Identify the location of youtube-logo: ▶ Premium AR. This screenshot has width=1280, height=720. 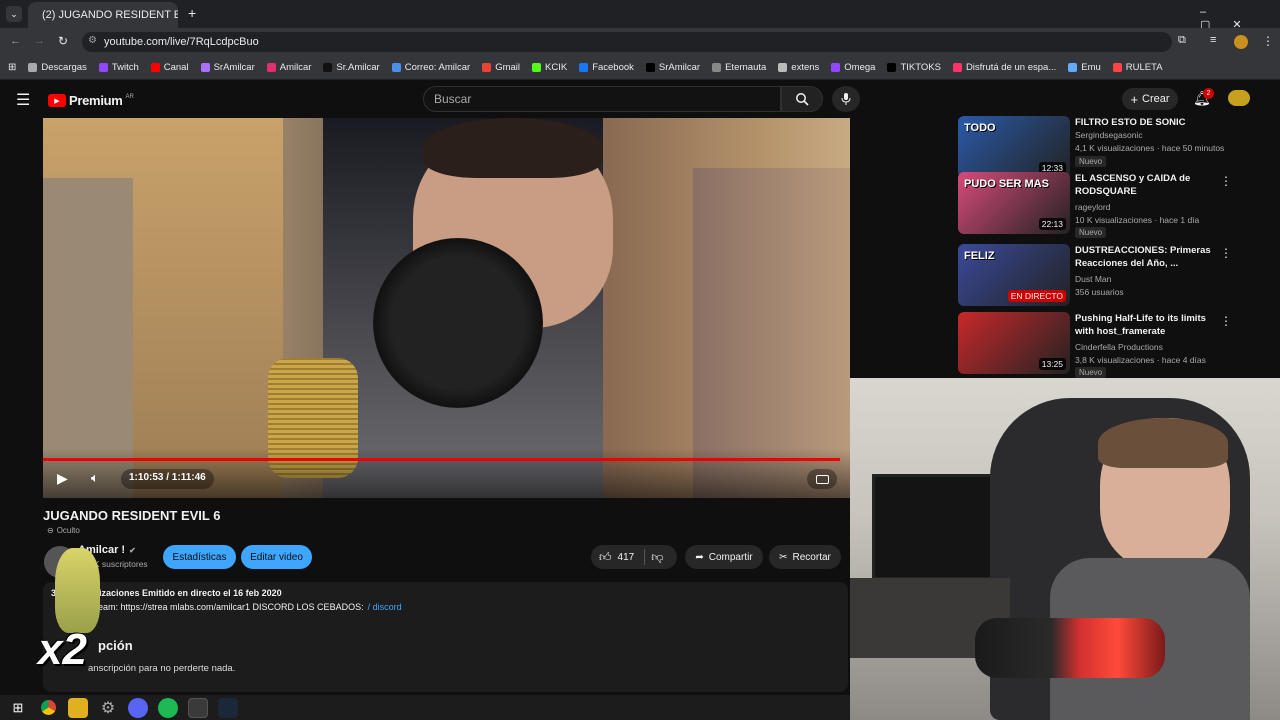
(91, 100).